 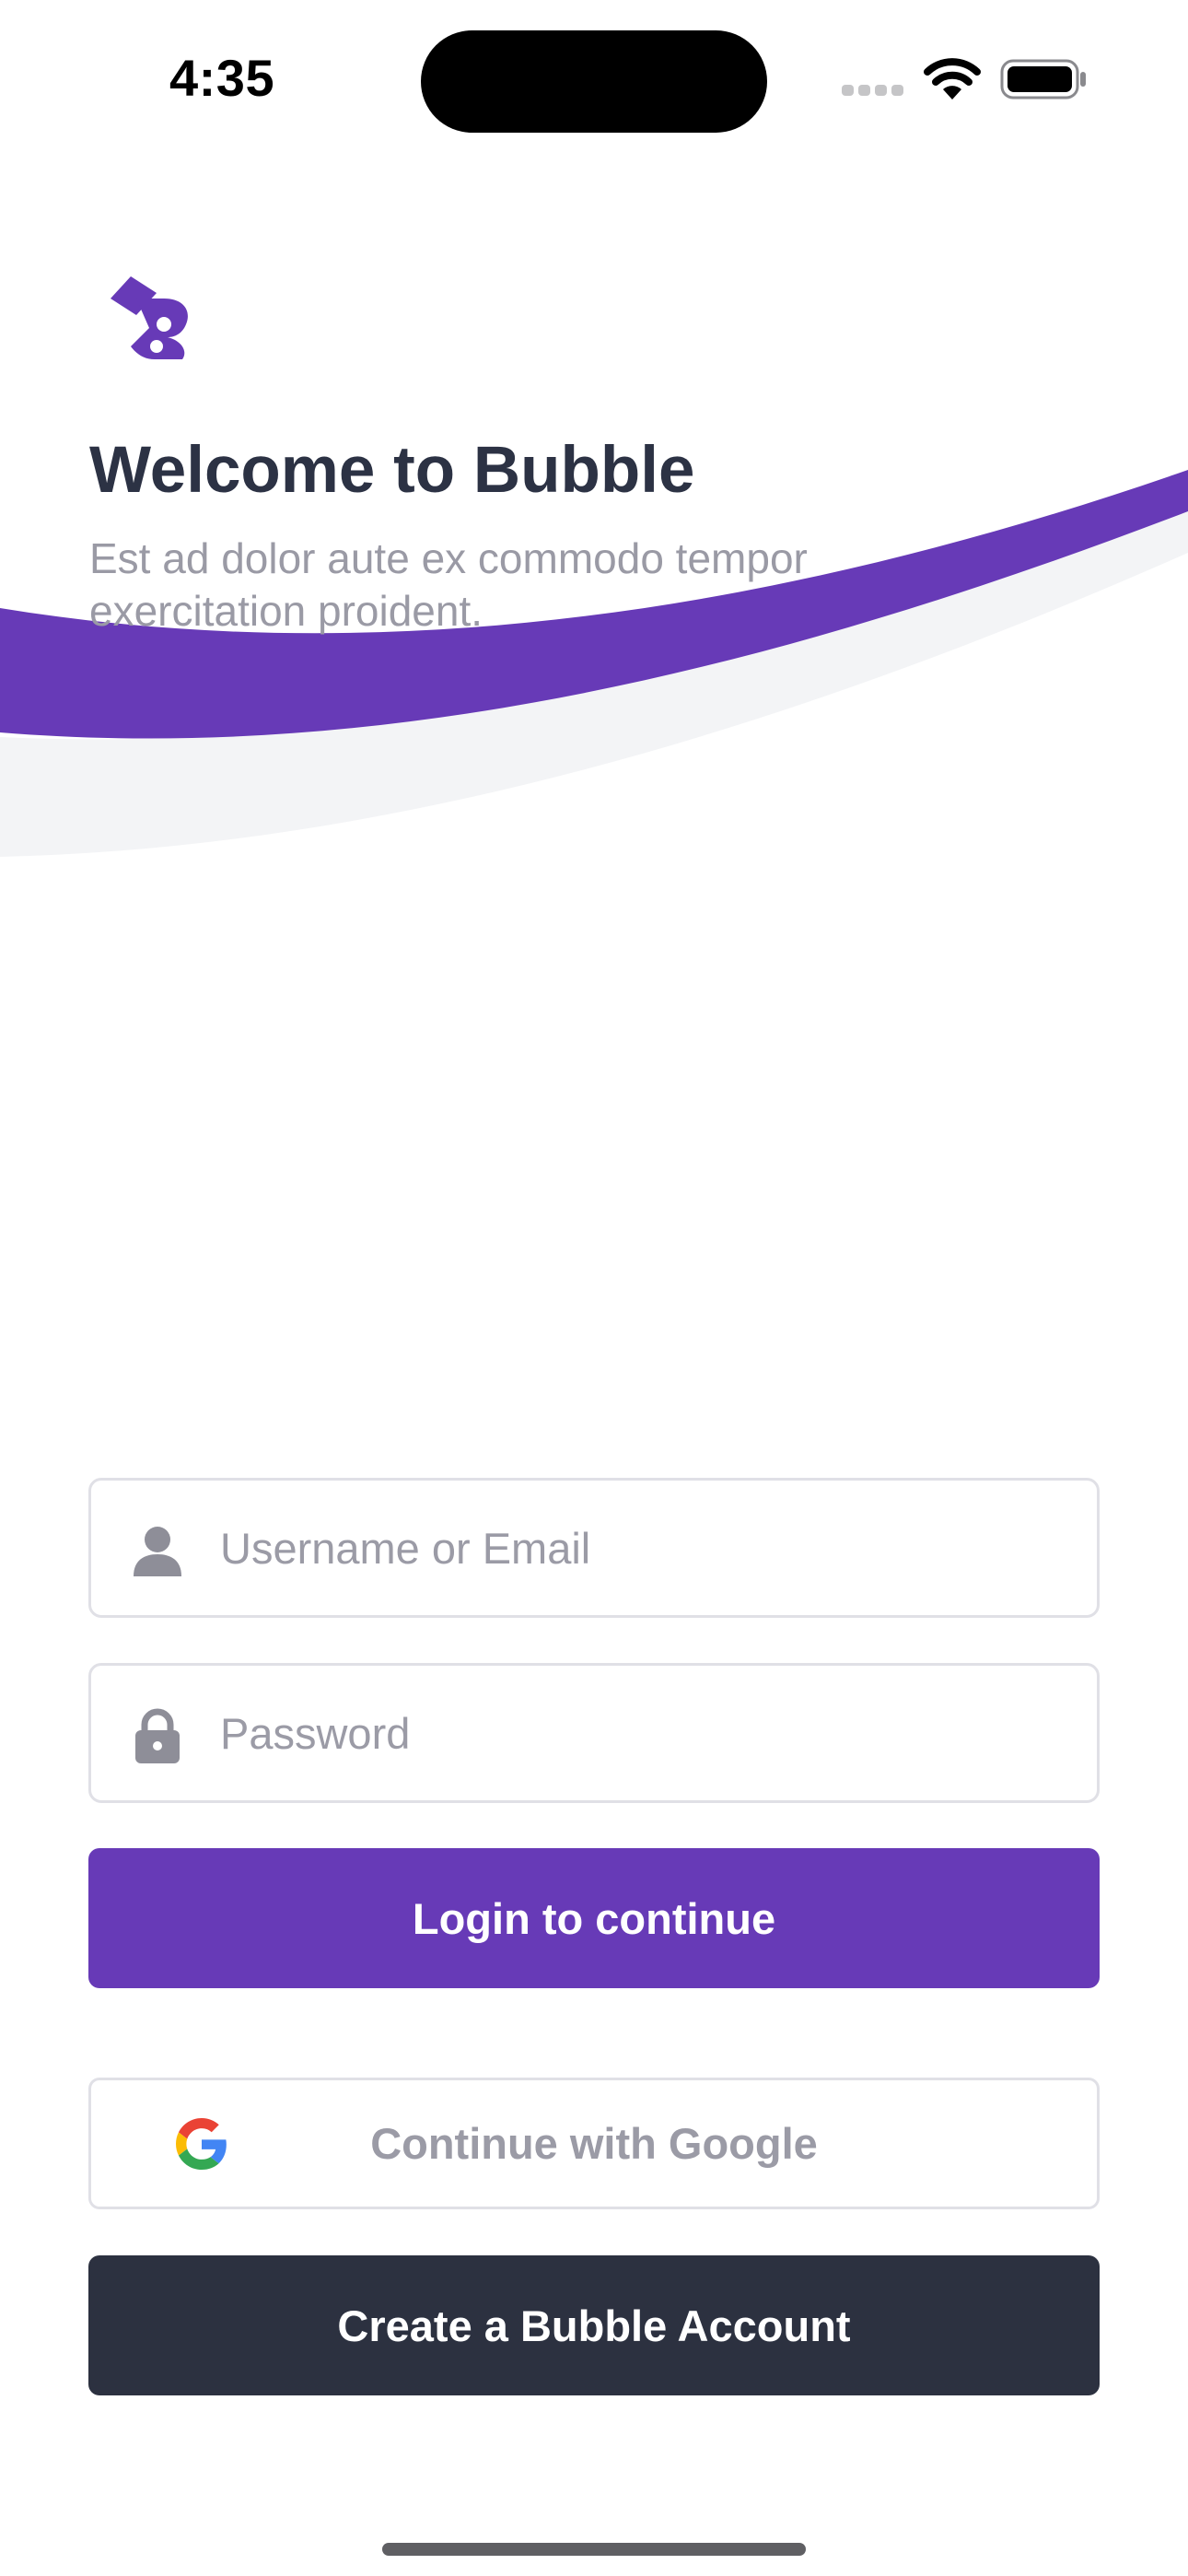 I want to click on username-input, so click(x=634, y=1548).